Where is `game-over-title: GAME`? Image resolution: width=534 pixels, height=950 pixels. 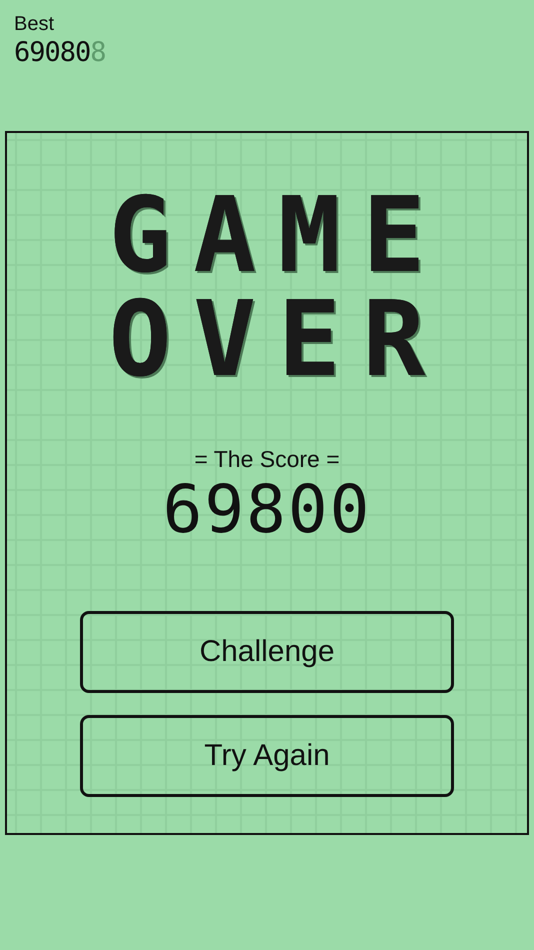
game-over-title: GAME is located at coordinates (278, 235).